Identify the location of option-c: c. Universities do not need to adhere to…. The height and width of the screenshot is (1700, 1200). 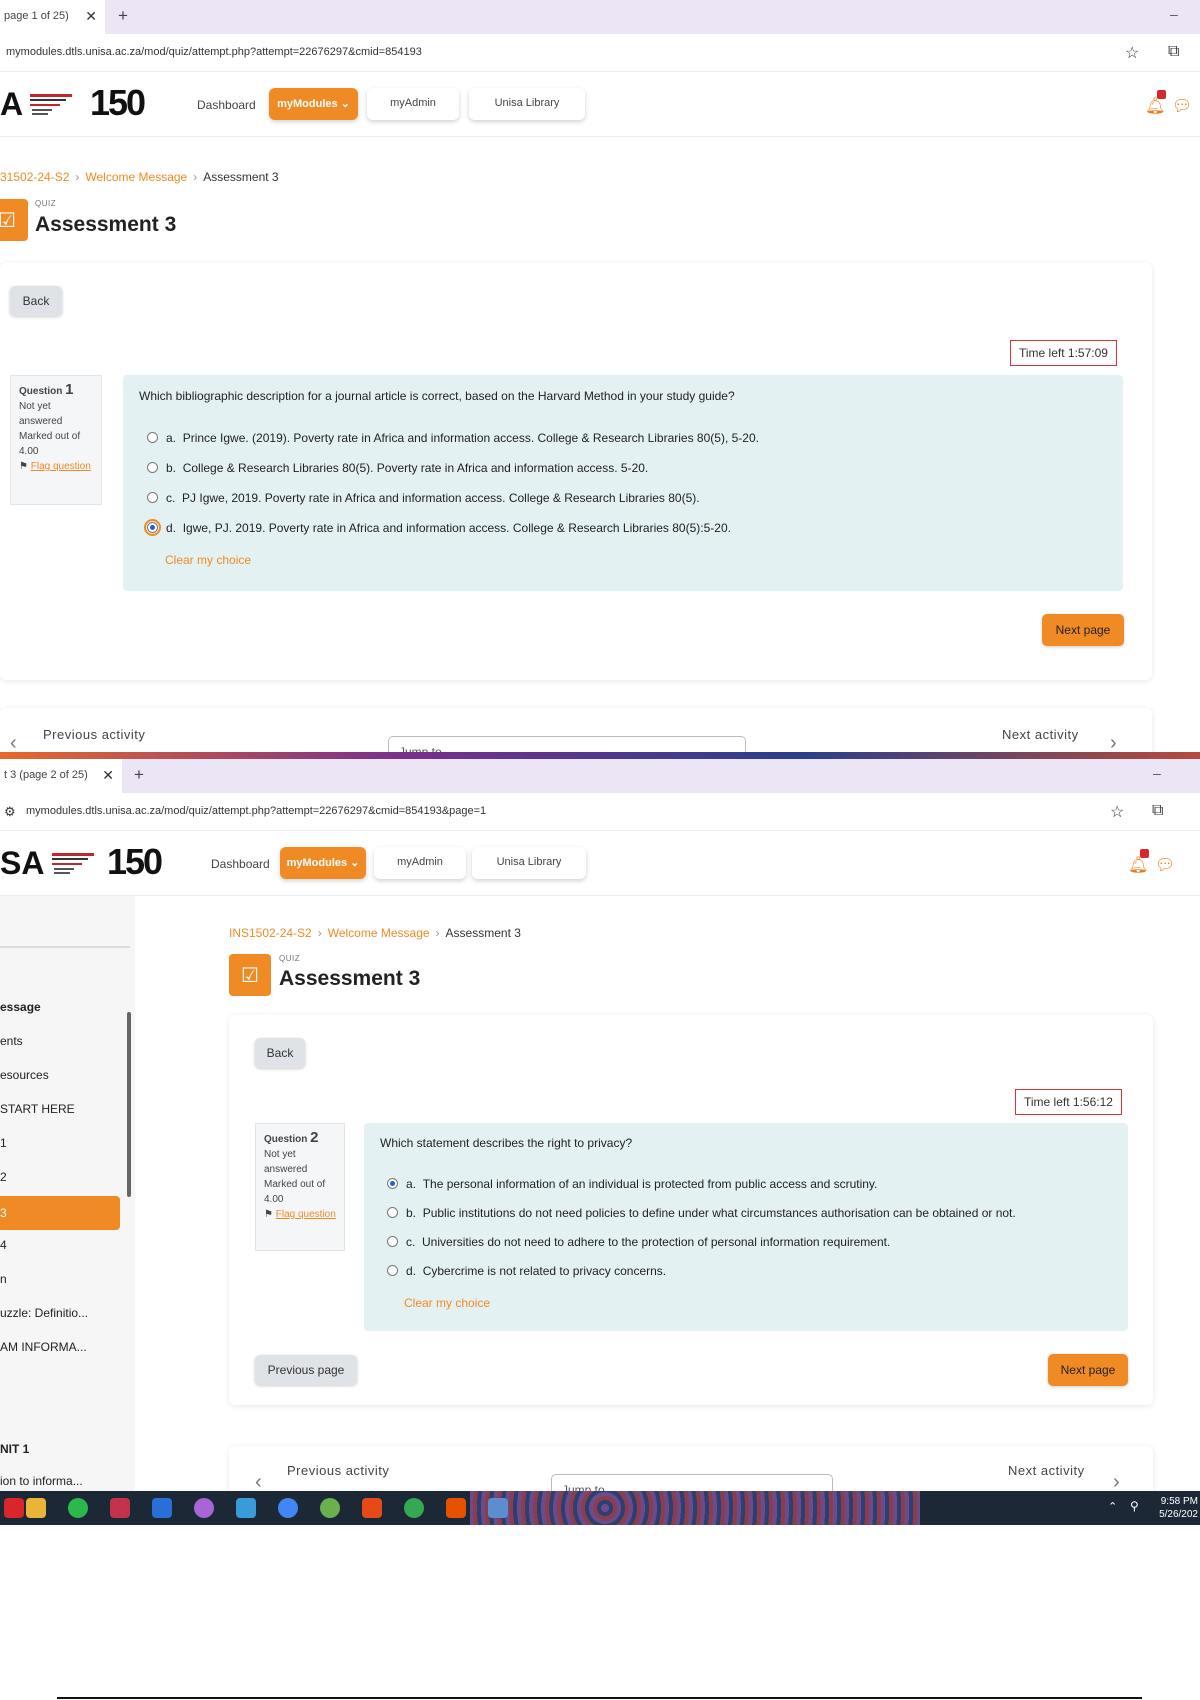
(638, 1242).